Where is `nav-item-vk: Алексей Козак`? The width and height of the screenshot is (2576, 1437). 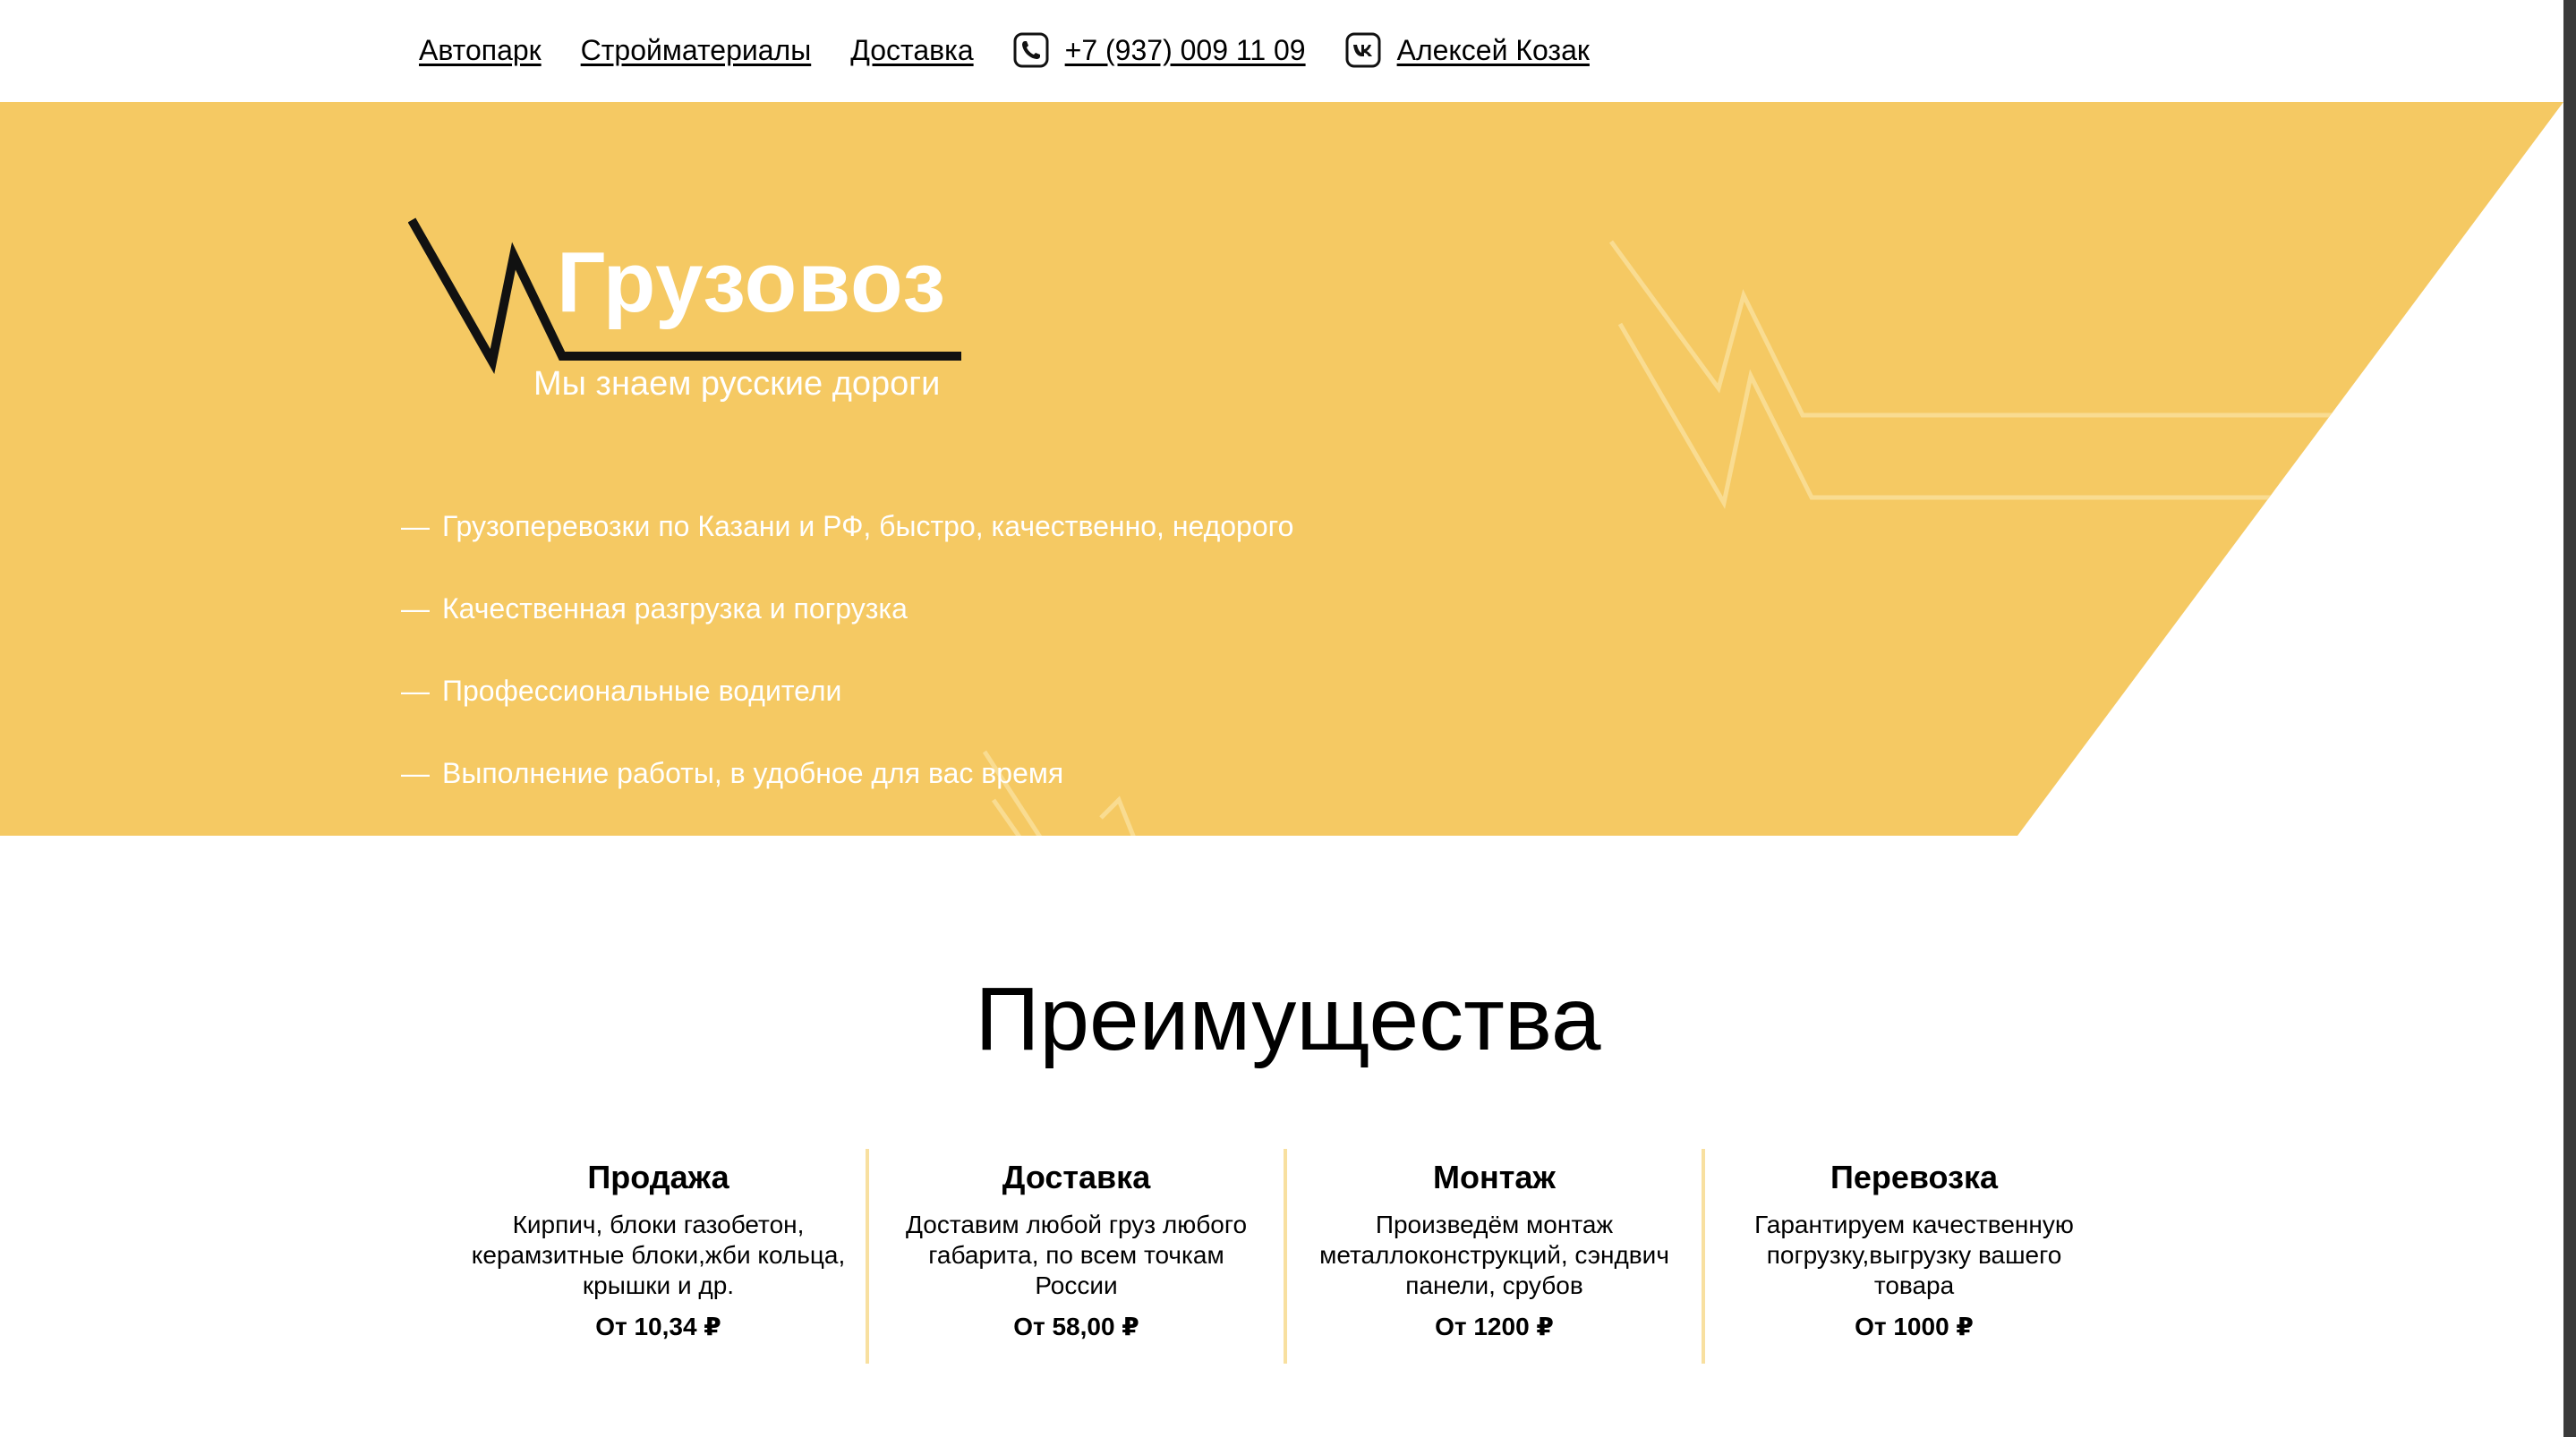 nav-item-vk: Алексей Козак is located at coordinates (1467, 50).